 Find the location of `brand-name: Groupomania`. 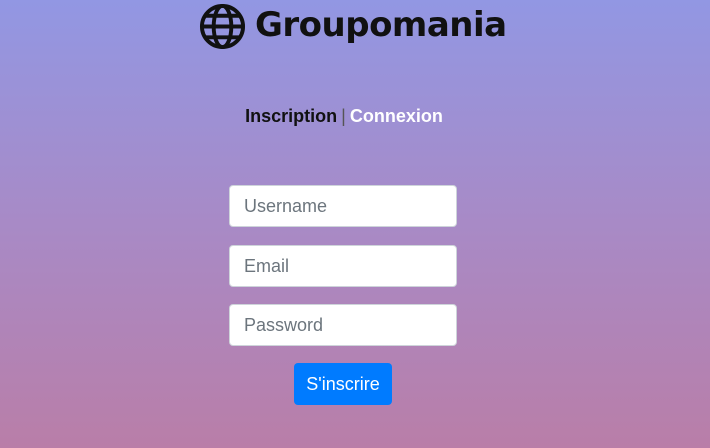

brand-name: Groupomania is located at coordinates (381, 24).